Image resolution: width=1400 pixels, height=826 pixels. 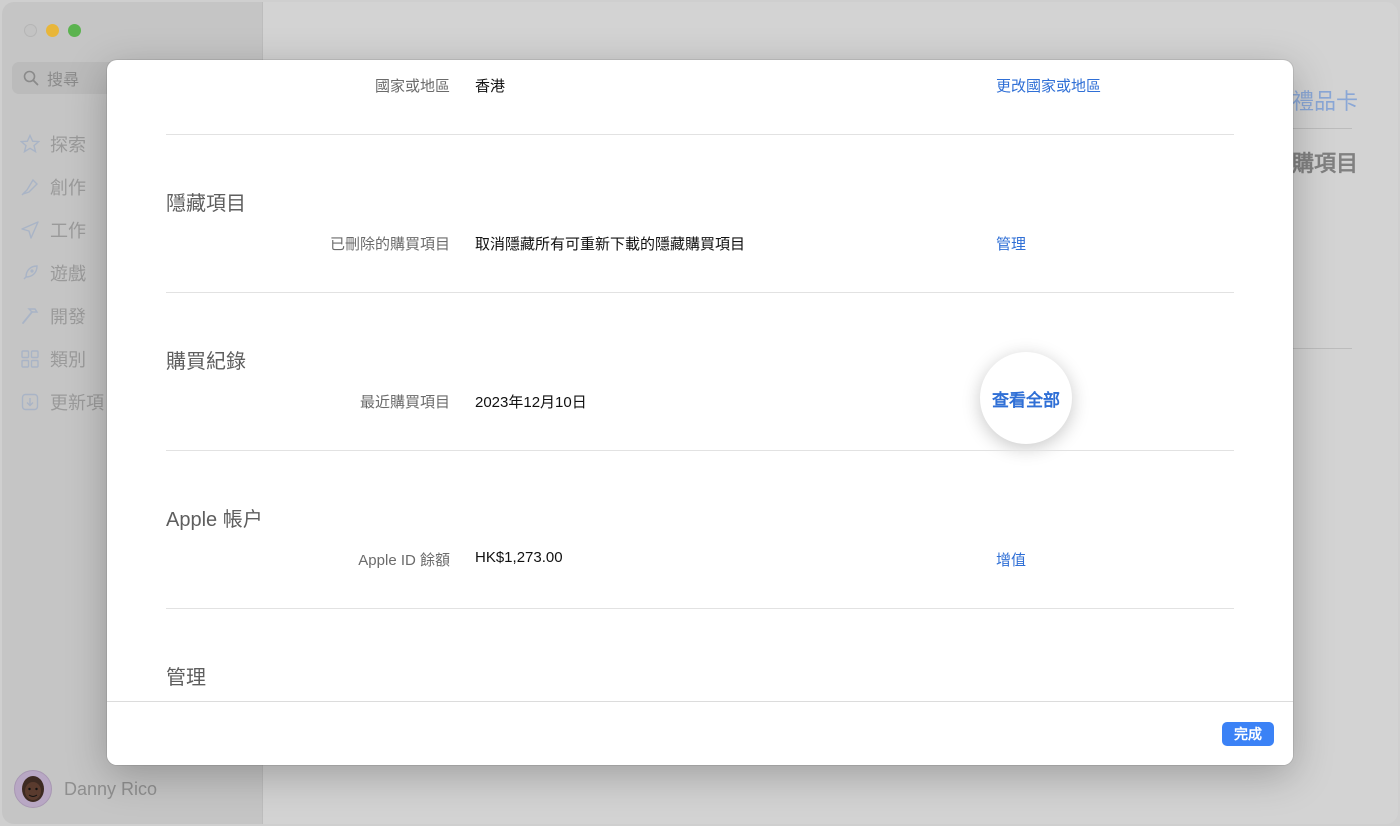 I want to click on rocket-icon, so click(x=30, y=271).